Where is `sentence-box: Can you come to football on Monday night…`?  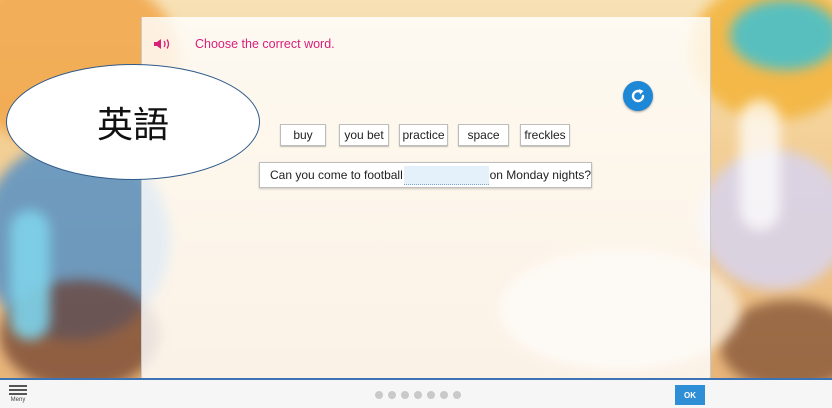
sentence-box: Can you come to football on Monday night… is located at coordinates (425, 175).